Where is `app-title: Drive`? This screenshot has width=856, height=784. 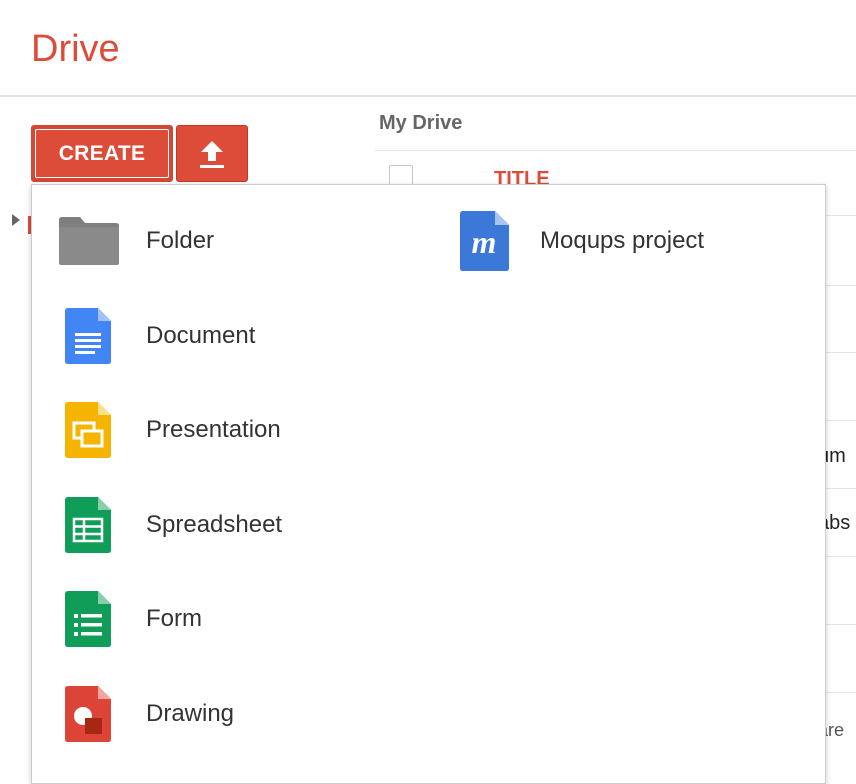
app-title: Drive is located at coordinates (75, 49).